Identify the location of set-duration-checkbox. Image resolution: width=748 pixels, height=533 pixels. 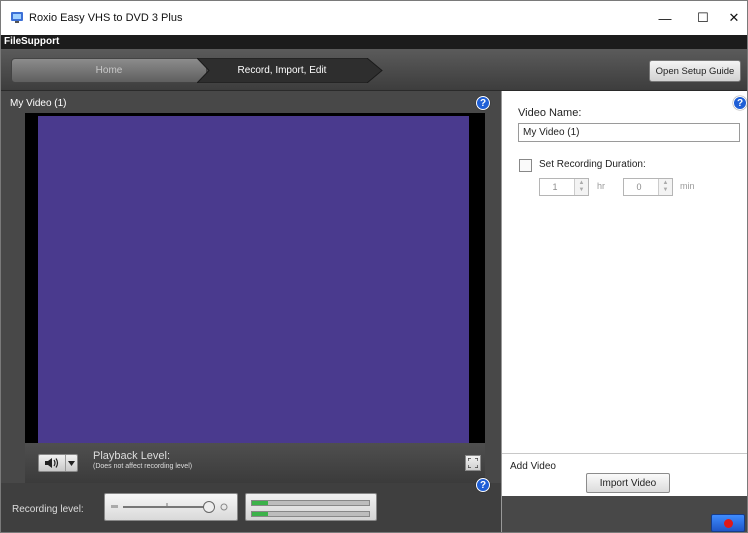
(525, 165).